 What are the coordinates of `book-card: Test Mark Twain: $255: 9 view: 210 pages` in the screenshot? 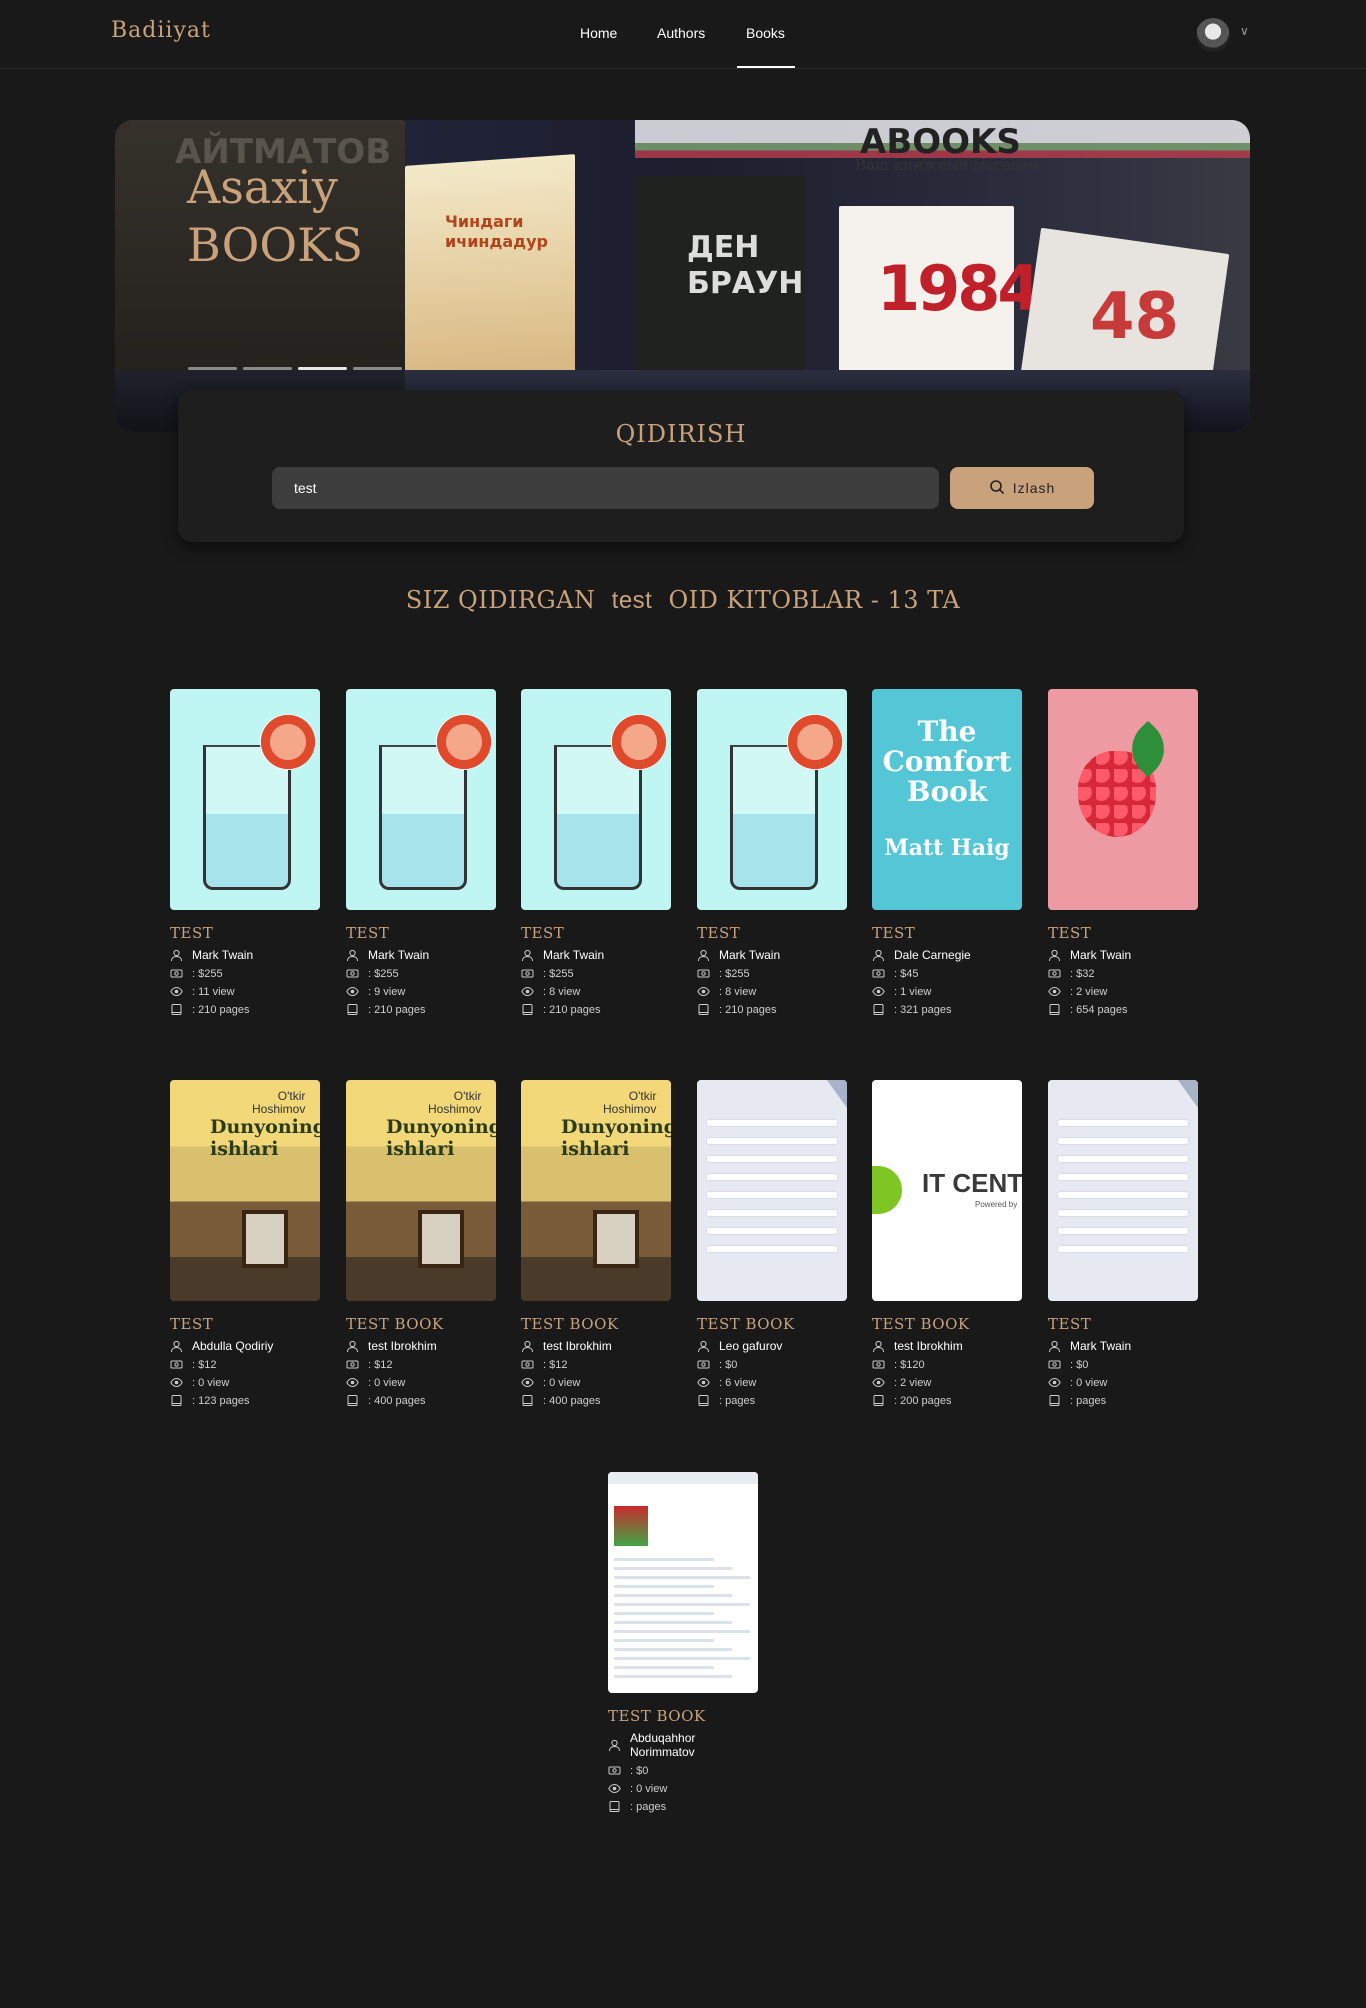 It's located at (421, 852).